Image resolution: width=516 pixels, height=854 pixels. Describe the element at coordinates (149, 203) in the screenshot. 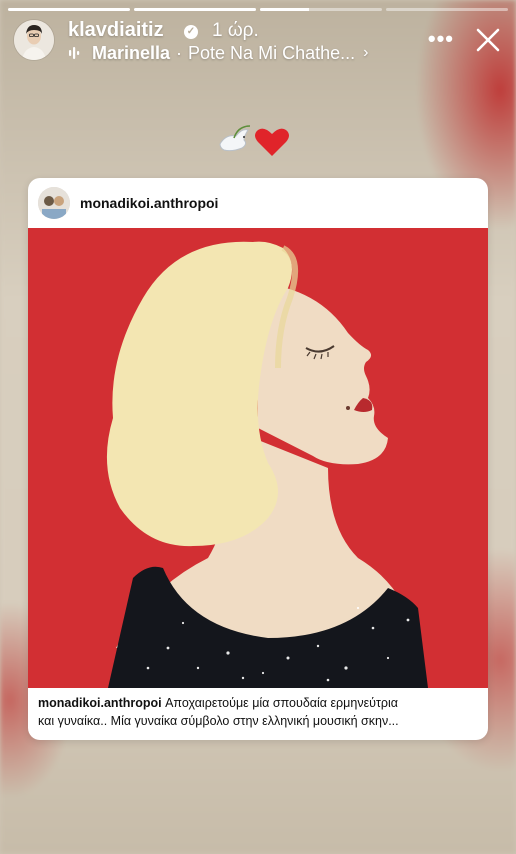

I see `post-username: monadikoi.anthropoi` at that location.